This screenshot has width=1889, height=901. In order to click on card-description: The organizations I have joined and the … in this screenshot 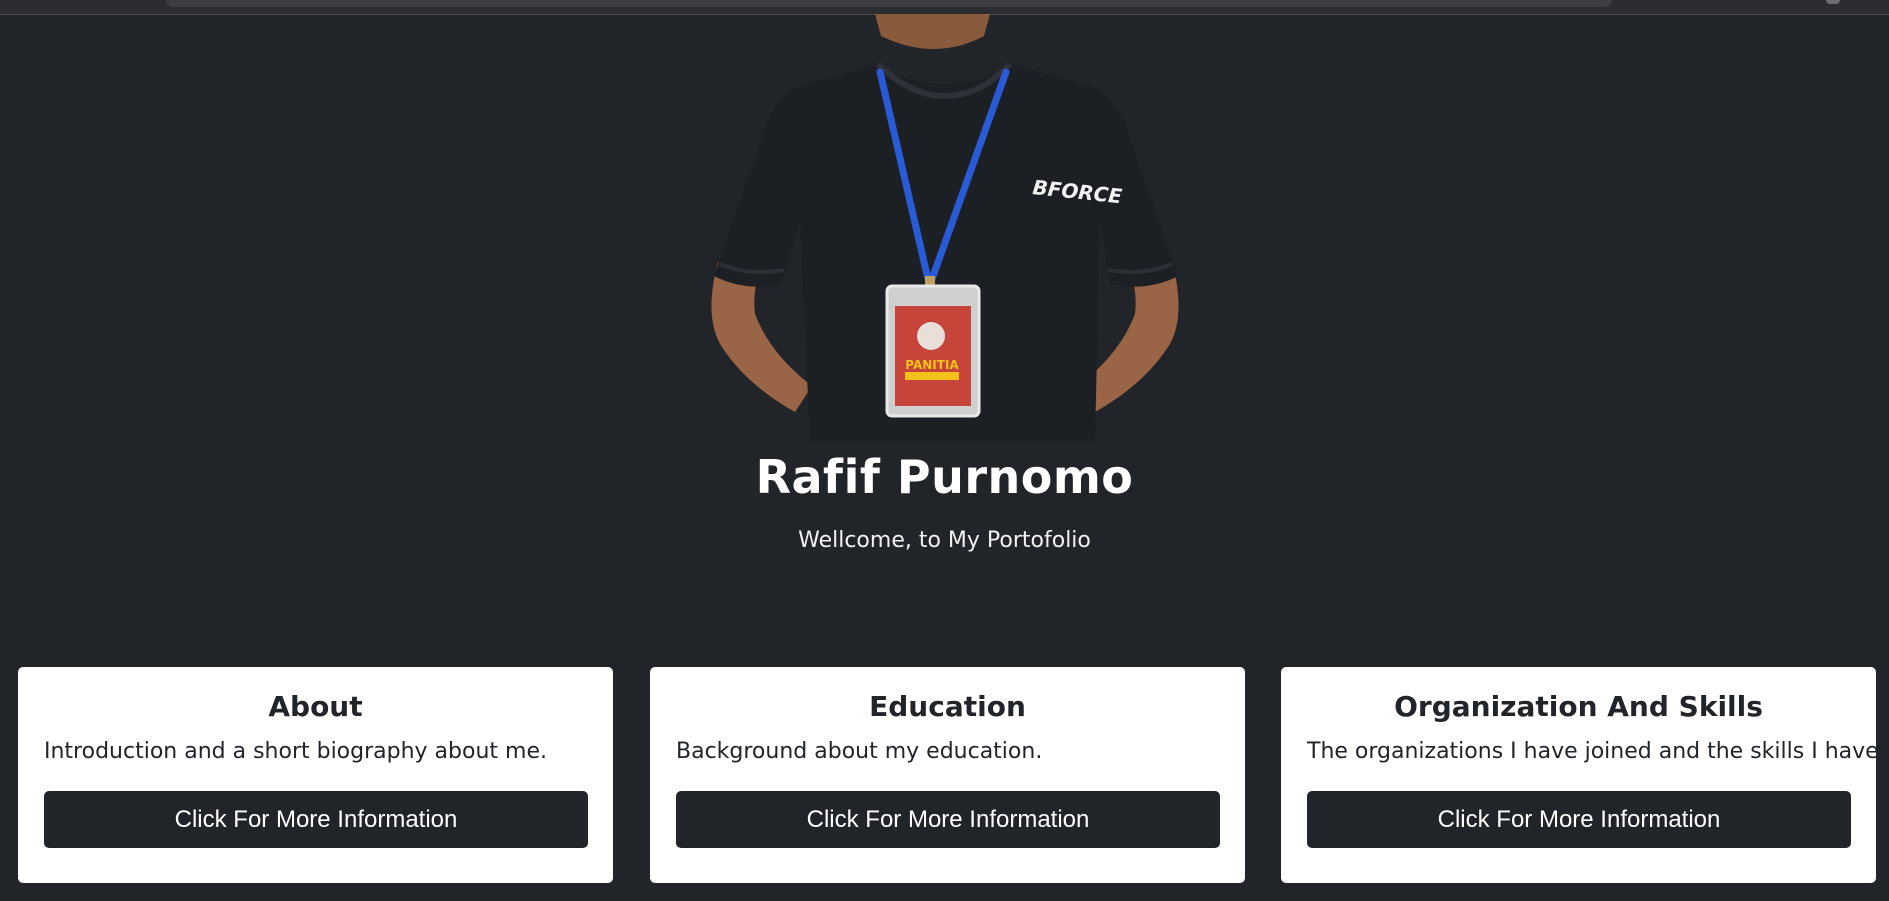, I will do `click(1596, 751)`.